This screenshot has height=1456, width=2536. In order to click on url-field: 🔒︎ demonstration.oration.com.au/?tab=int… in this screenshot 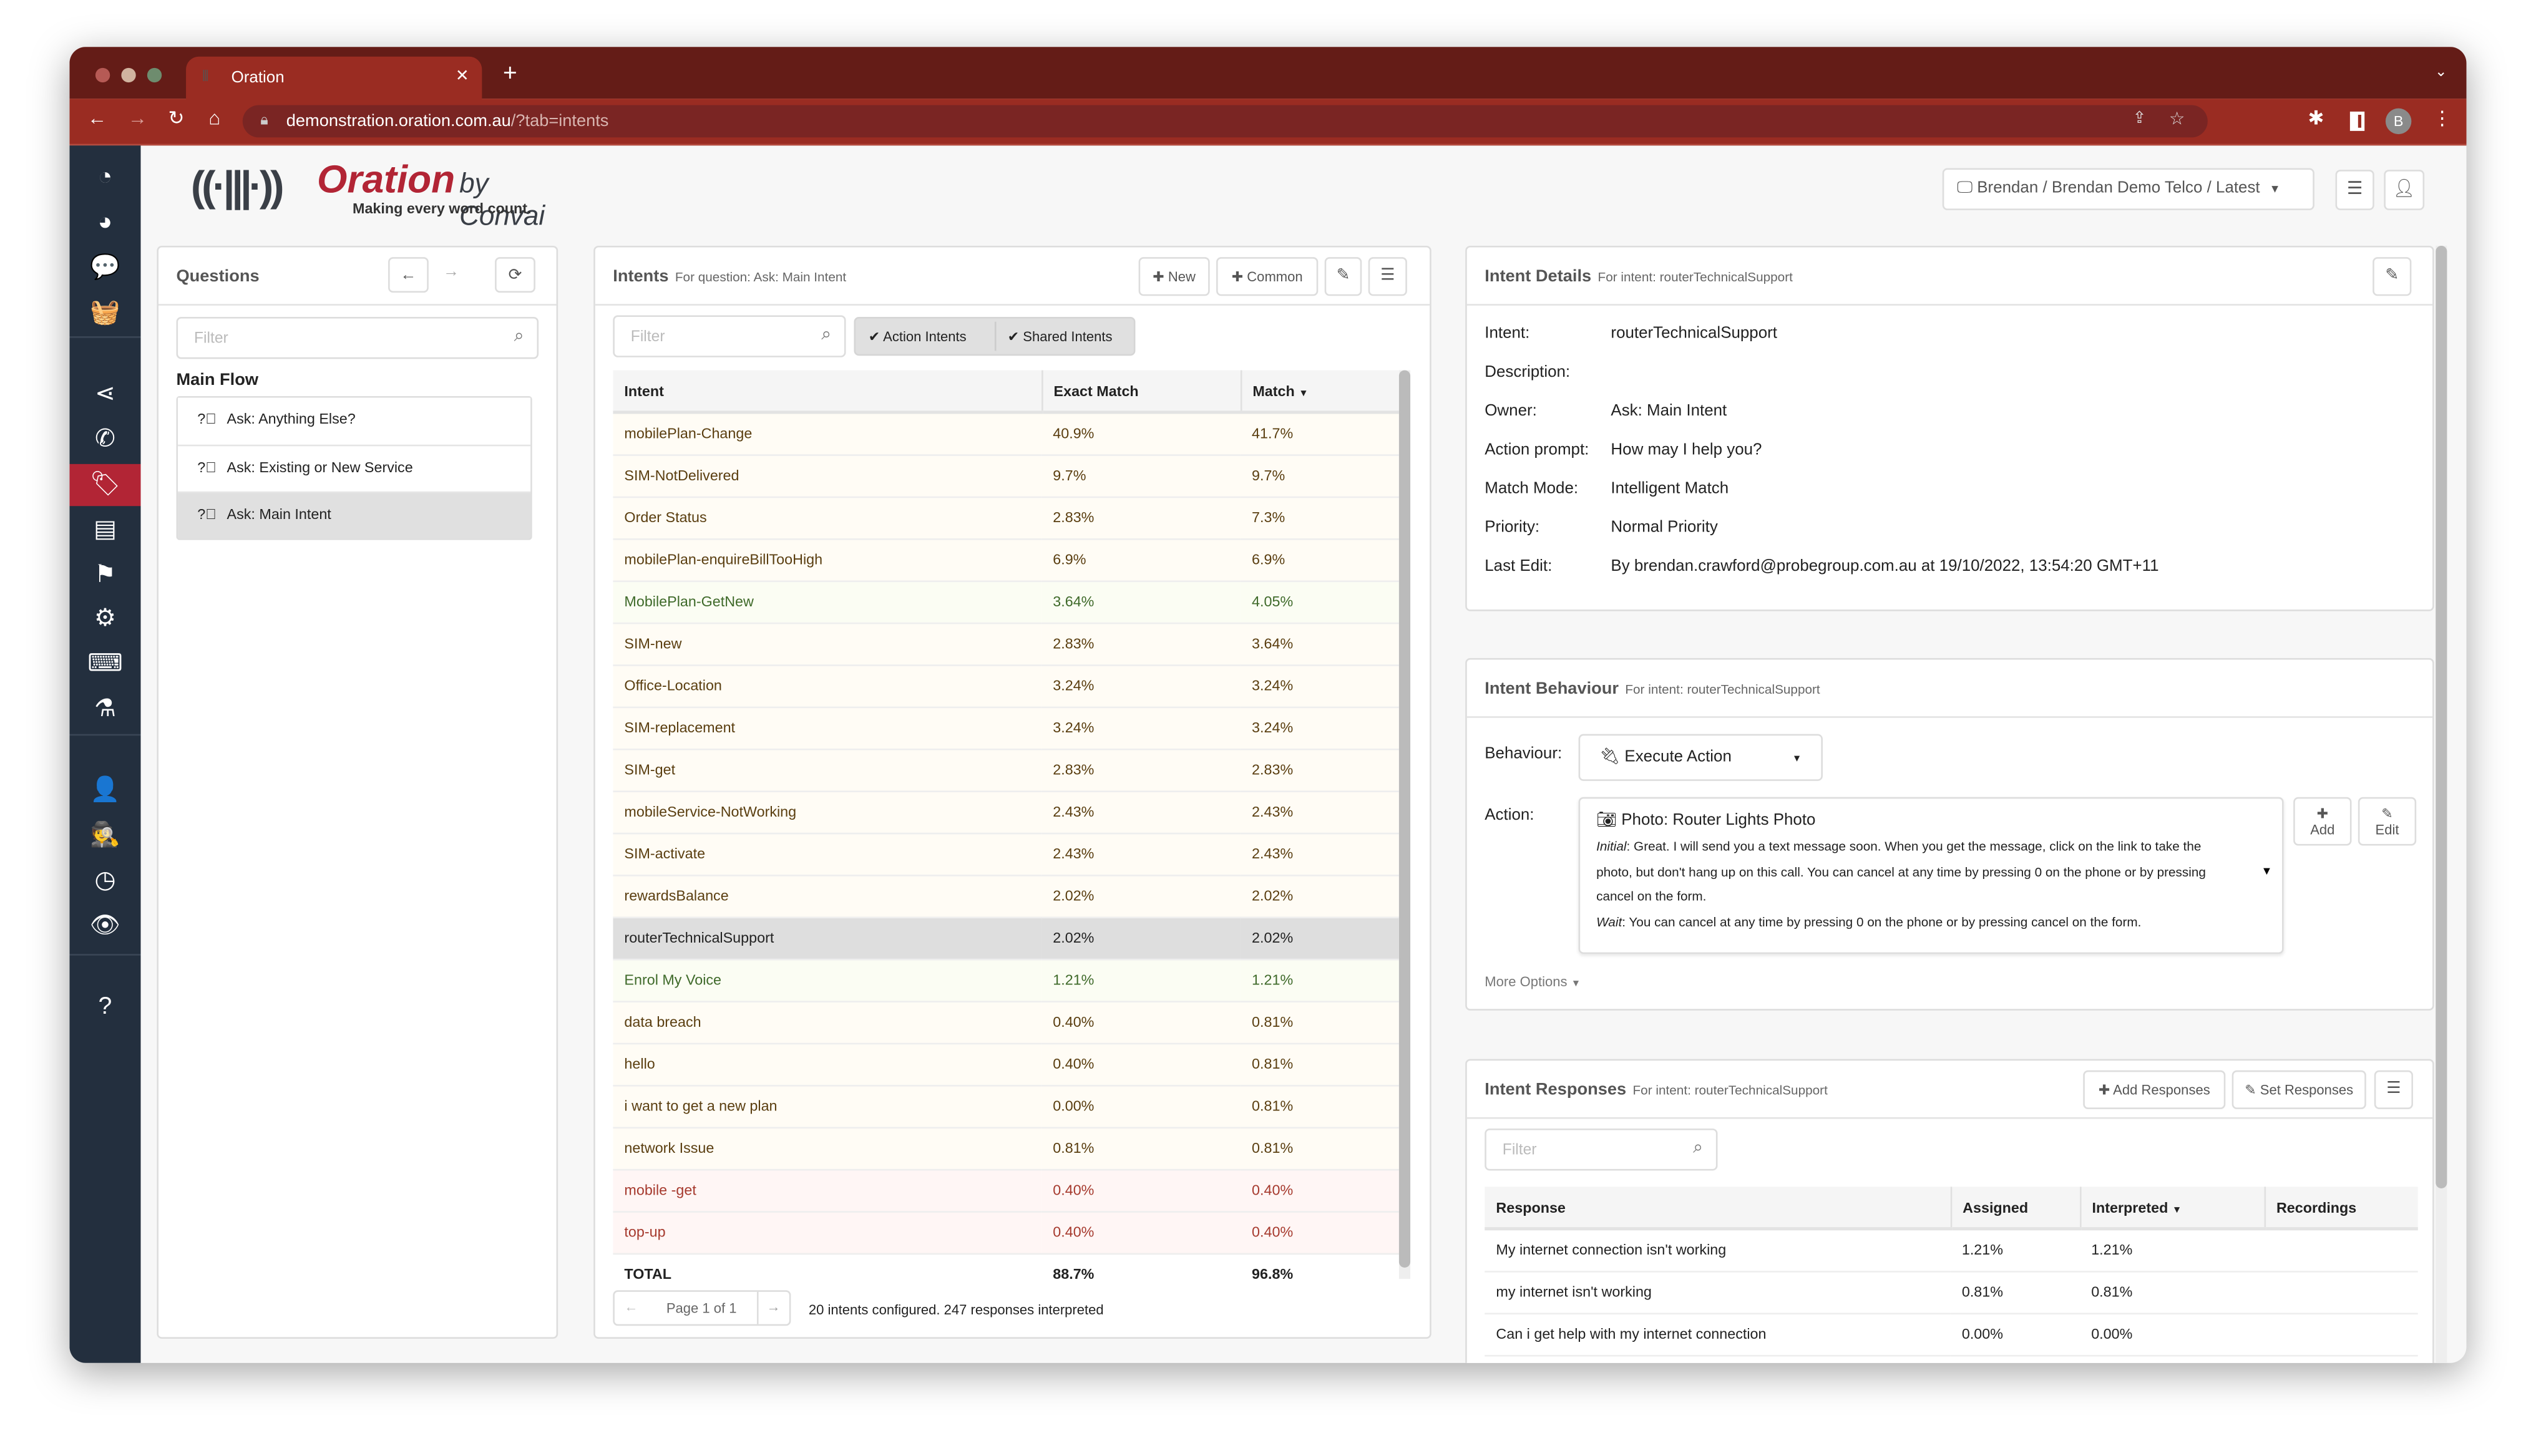, I will do `click(1225, 122)`.